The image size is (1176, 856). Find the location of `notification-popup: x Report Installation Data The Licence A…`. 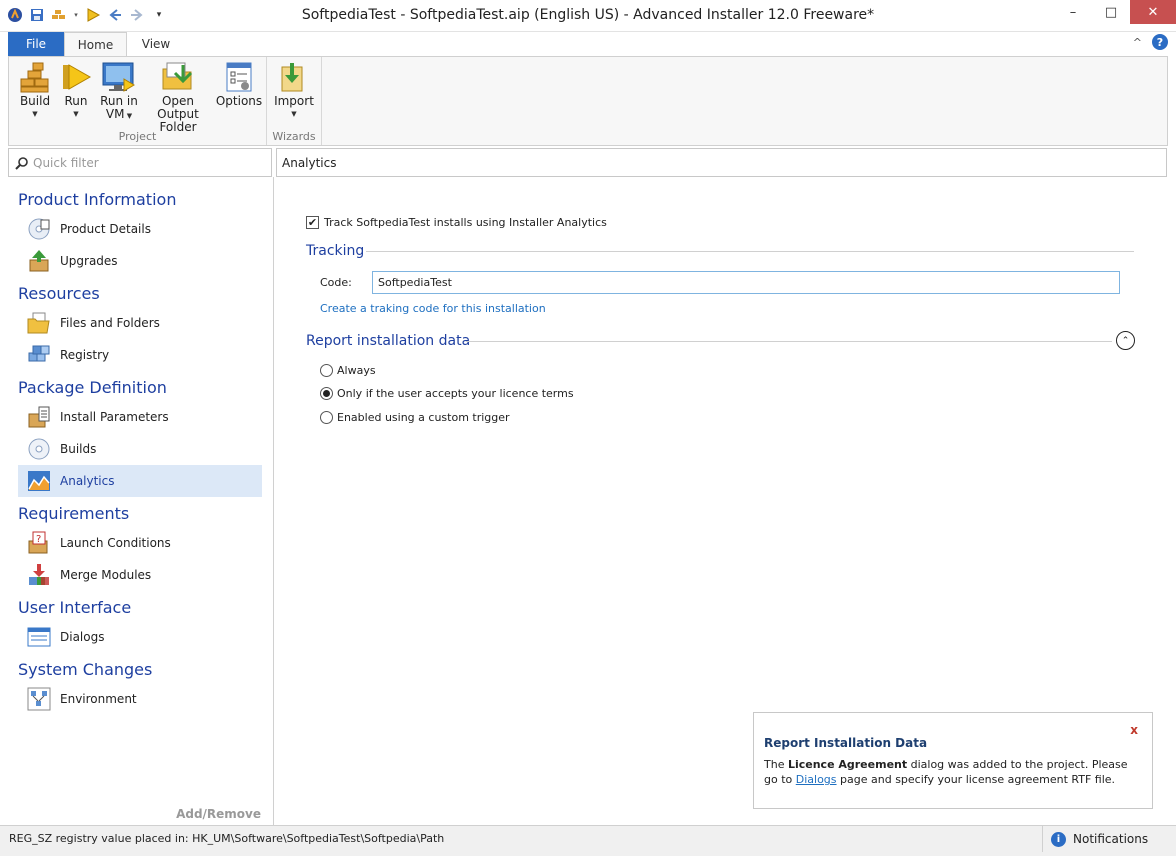

notification-popup: x Report Installation Data The Licence A… is located at coordinates (953, 760).